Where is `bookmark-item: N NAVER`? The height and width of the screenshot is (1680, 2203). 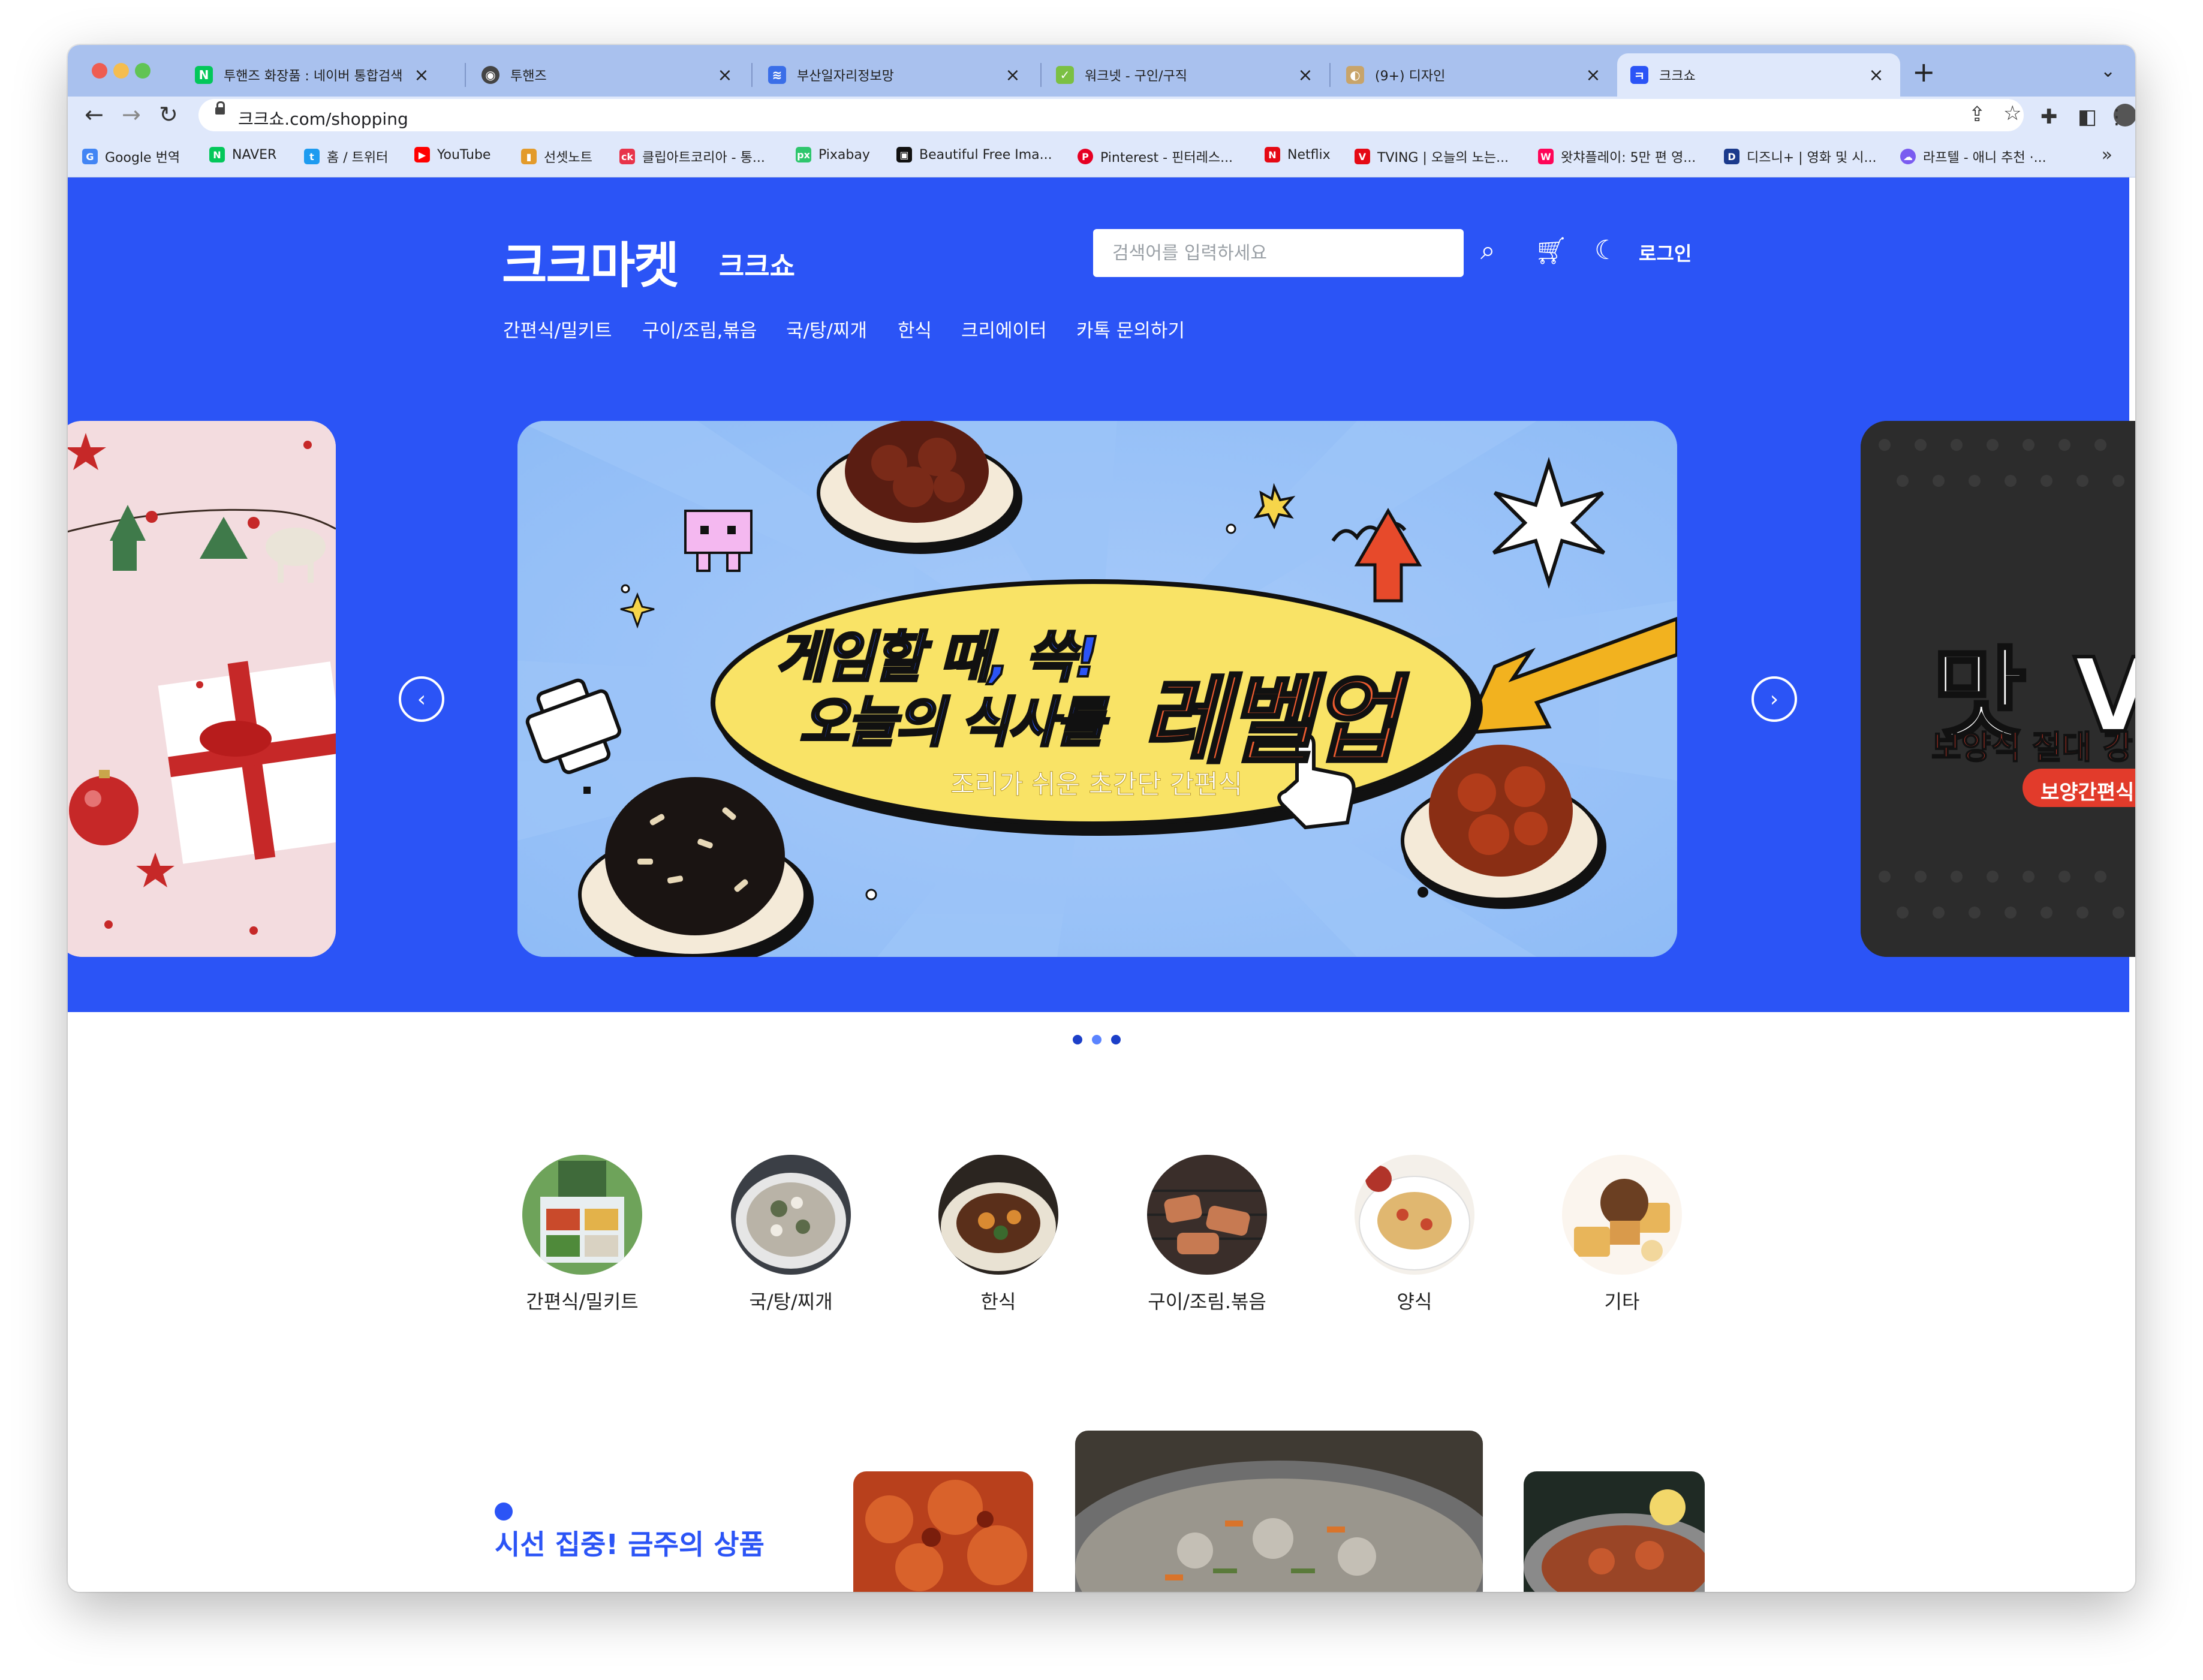 bookmark-item: N NAVER is located at coordinates (243, 154).